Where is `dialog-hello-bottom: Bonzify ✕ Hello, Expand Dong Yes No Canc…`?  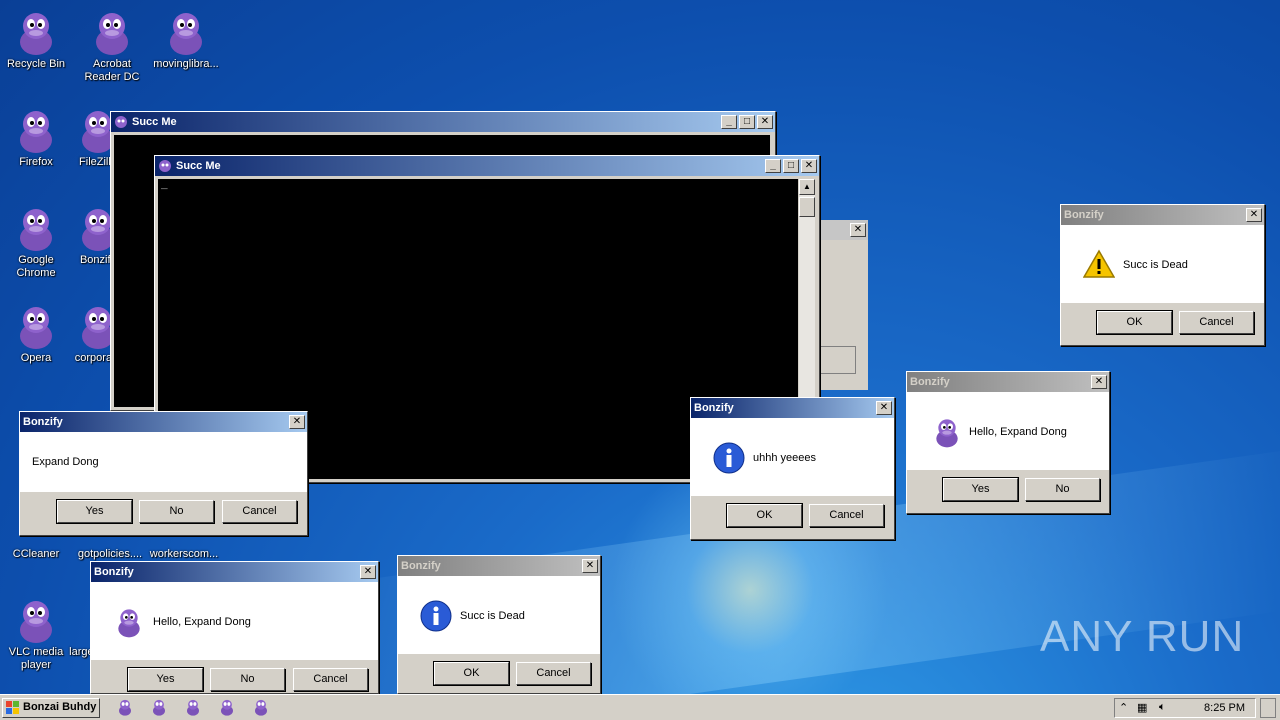
dialog-hello-bottom: Bonzify ✕ Hello, Expand Dong Yes No Canc… is located at coordinates (234, 627).